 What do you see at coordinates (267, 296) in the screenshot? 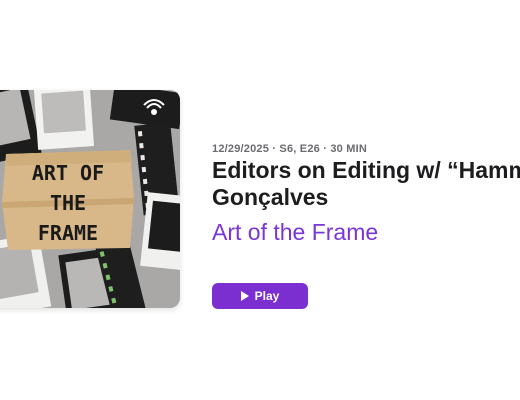
I see `play-button-label: Play` at bounding box center [267, 296].